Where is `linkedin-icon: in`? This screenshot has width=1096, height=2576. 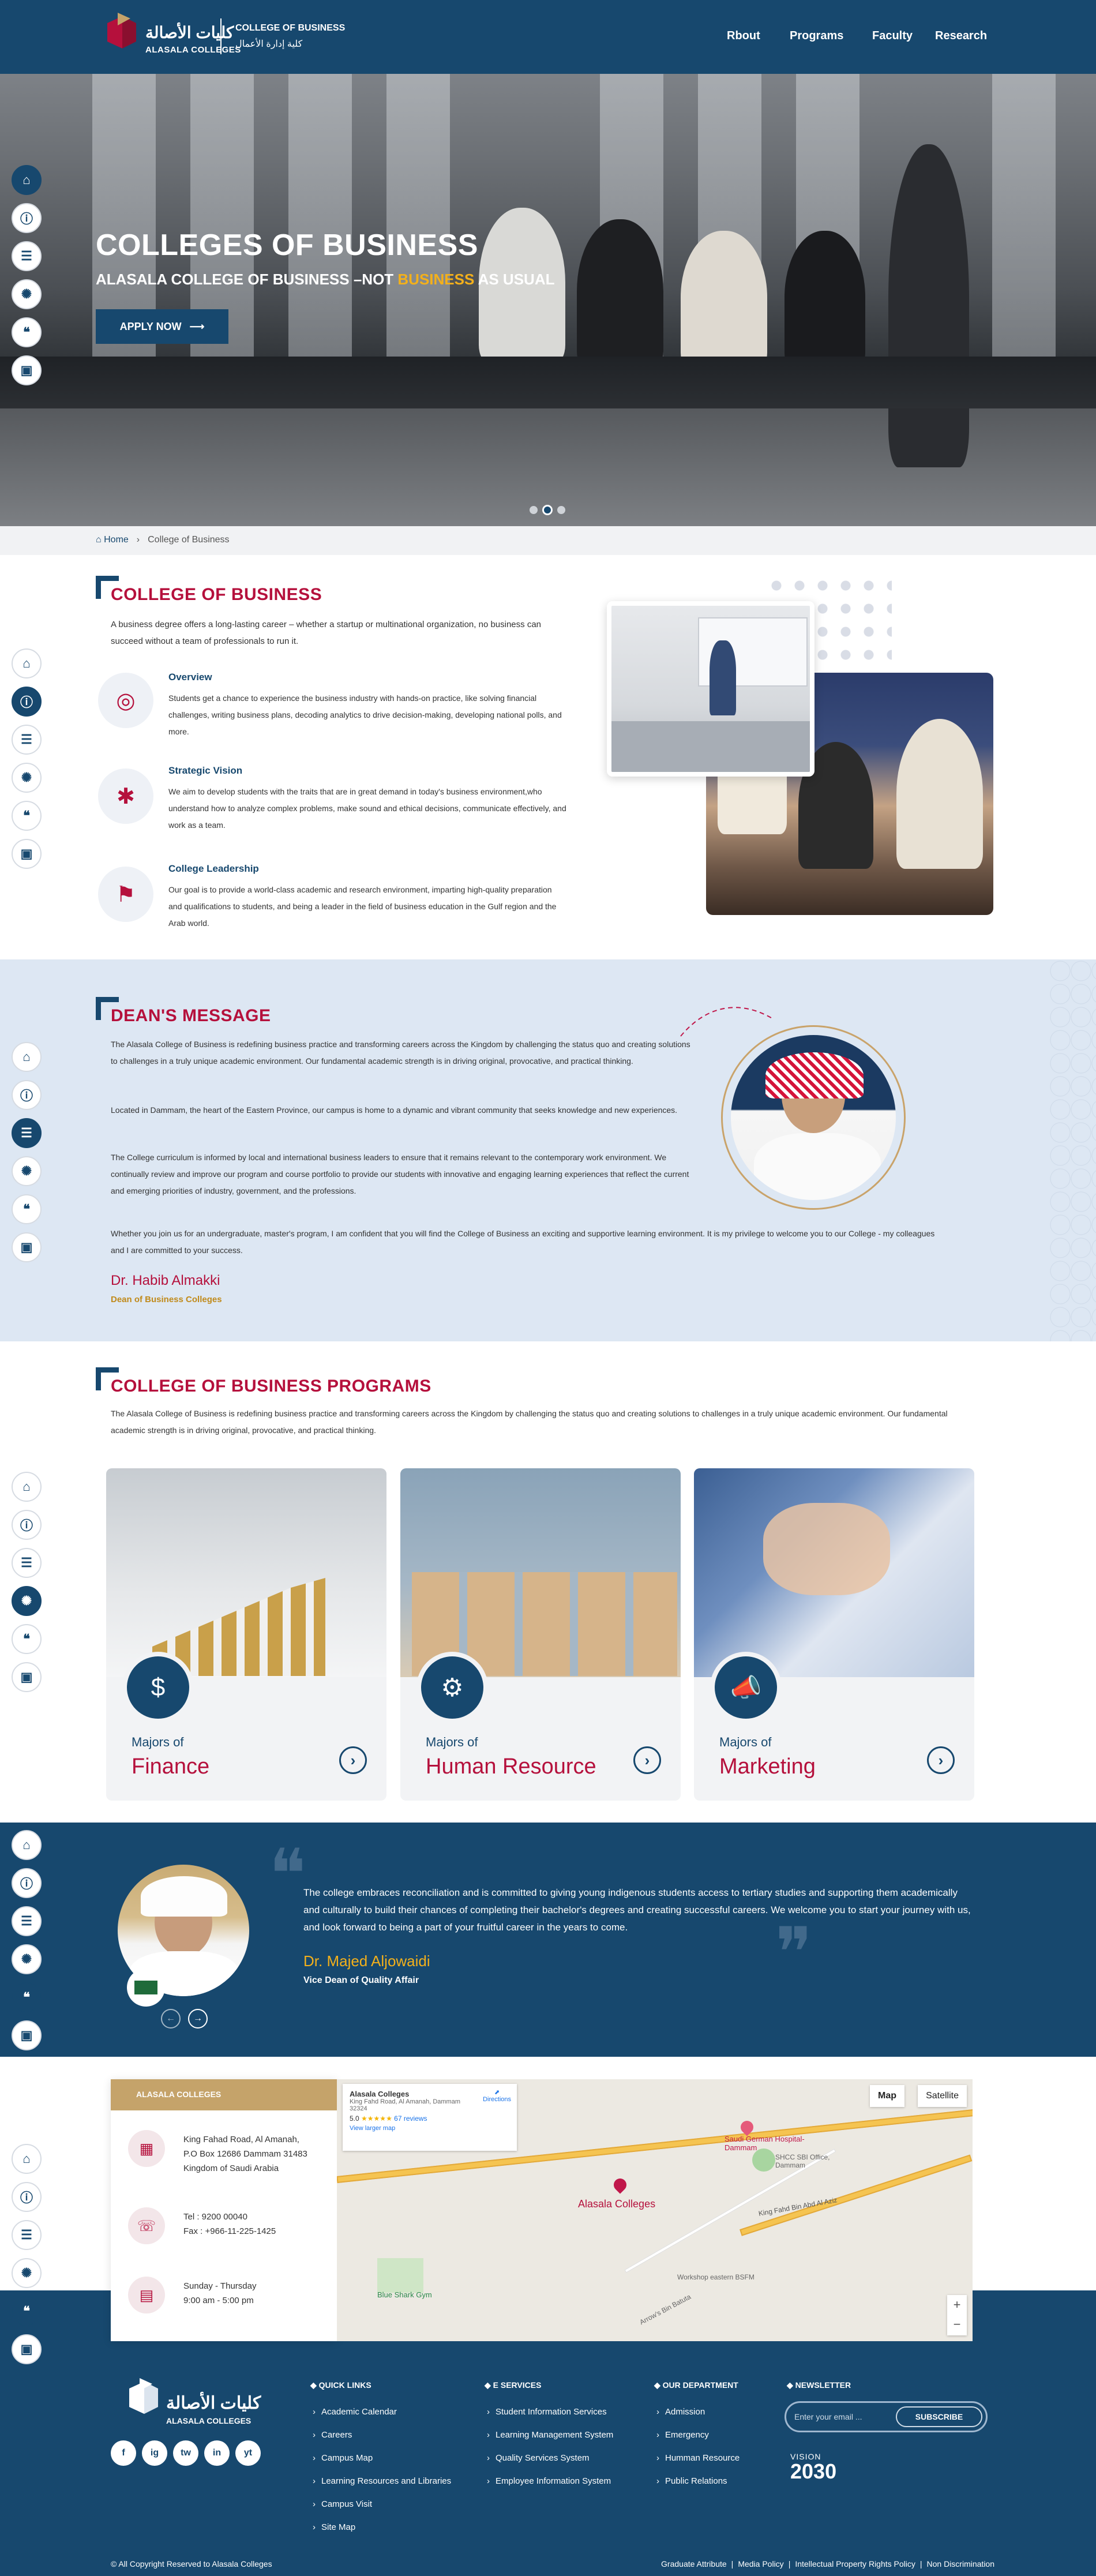 linkedin-icon: in is located at coordinates (217, 2453).